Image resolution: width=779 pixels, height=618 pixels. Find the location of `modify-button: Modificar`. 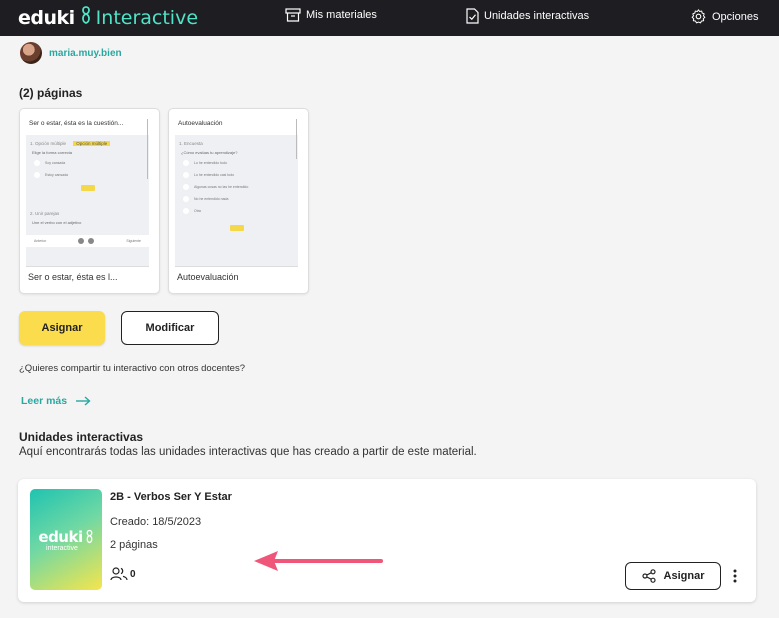

modify-button: Modificar is located at coordinates (170, 328).